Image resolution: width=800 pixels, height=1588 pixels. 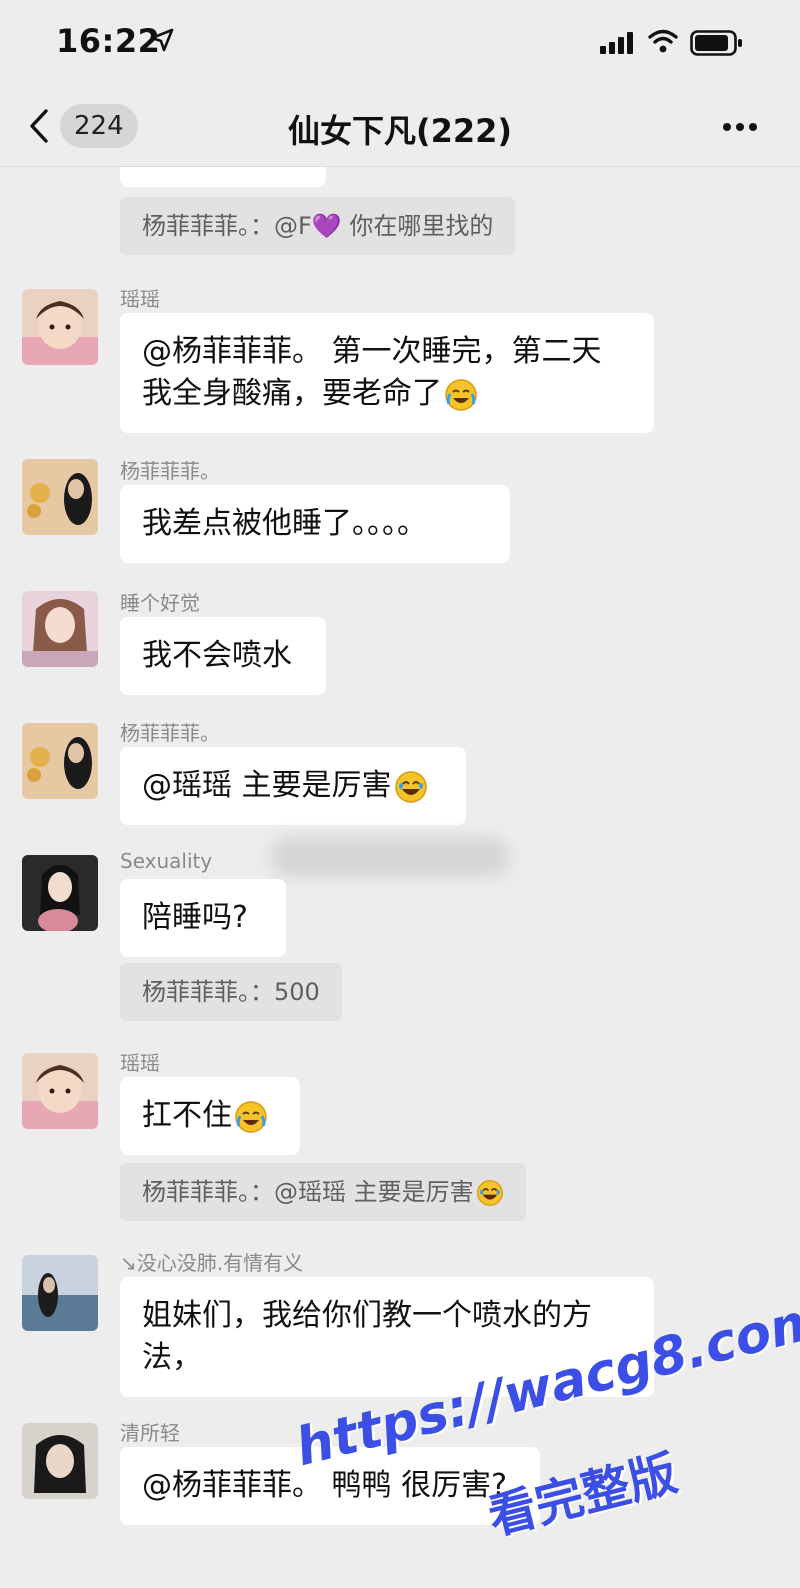 I want to click on message-line: 我全身酸痛，要老命了, so click(x=292, y=393).